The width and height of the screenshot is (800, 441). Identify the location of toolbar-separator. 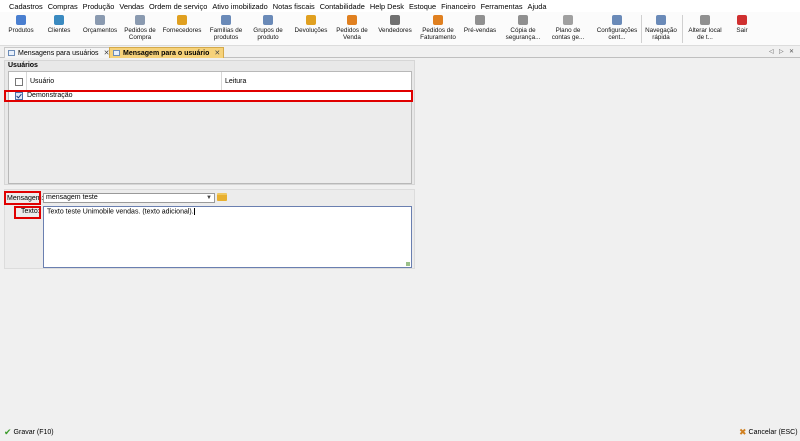
(682, 29).